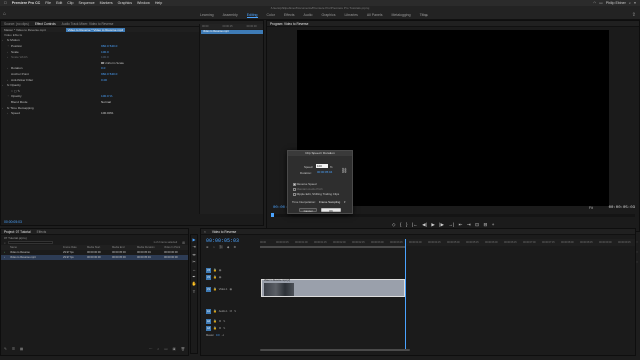 Image resolution: width=640 pixels, height=360 pixels. Describe the element at coordinates (124, 247) in the screenshot. I see `col-media-end: Media End` at that location.